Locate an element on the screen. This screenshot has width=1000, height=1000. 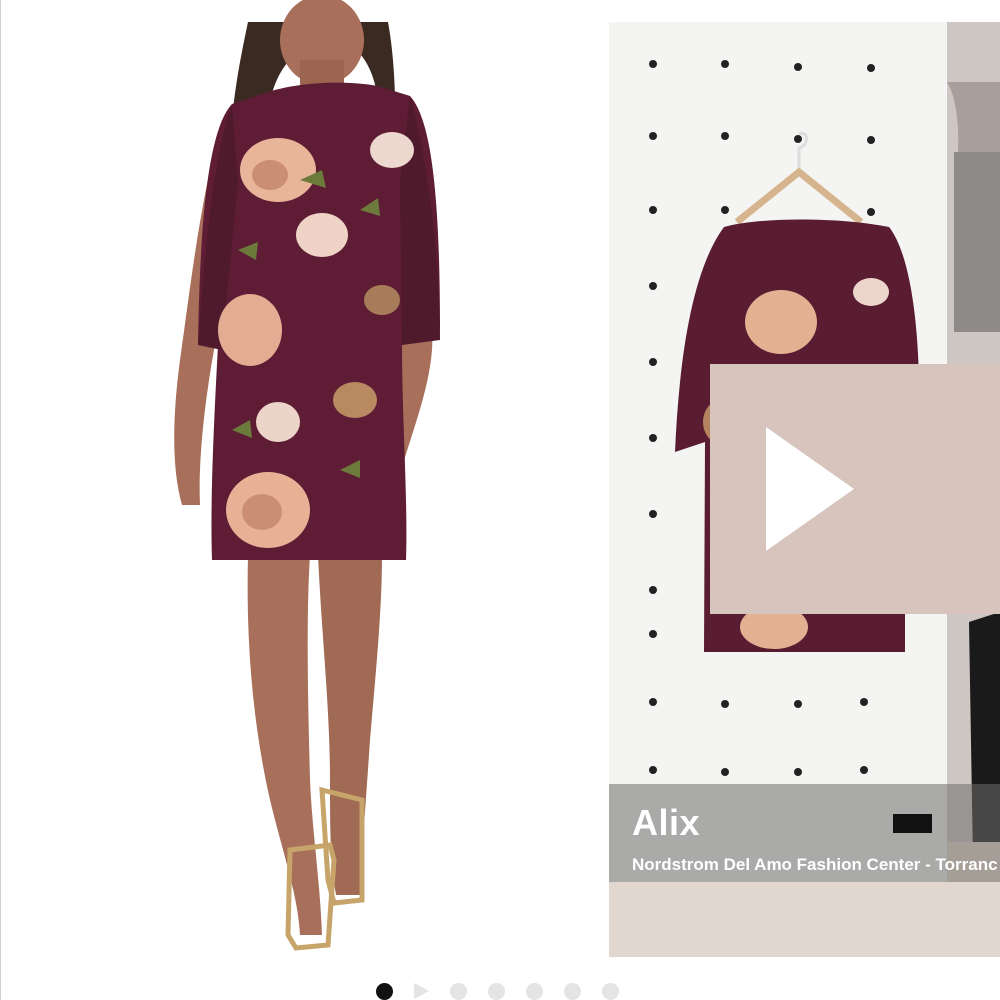
video-play-overlay is located at coordinates (855, 489).